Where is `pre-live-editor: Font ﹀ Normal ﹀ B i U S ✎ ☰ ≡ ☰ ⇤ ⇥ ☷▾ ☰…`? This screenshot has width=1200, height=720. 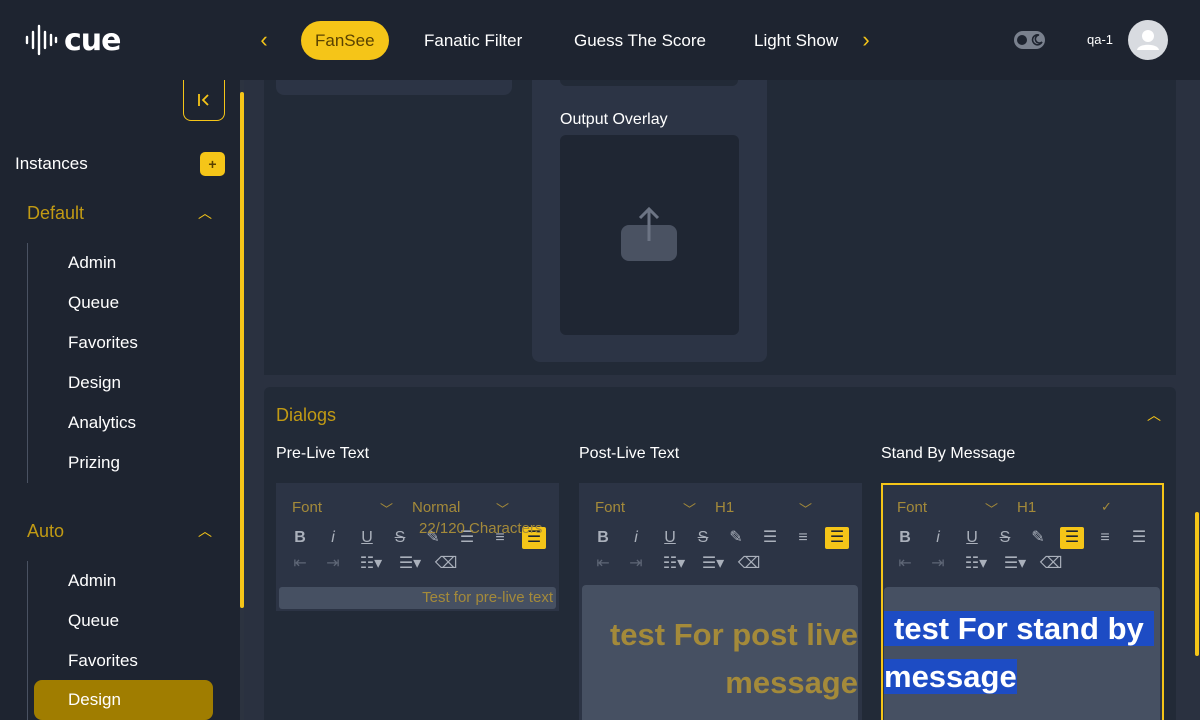 pre-live-editor: Font ﹀ Normal ﹀ B i U S ✎ ☰ ≡ ☰ ⇤ ⇥ ☷▾ ☰… is located at coordinates (417, 547).